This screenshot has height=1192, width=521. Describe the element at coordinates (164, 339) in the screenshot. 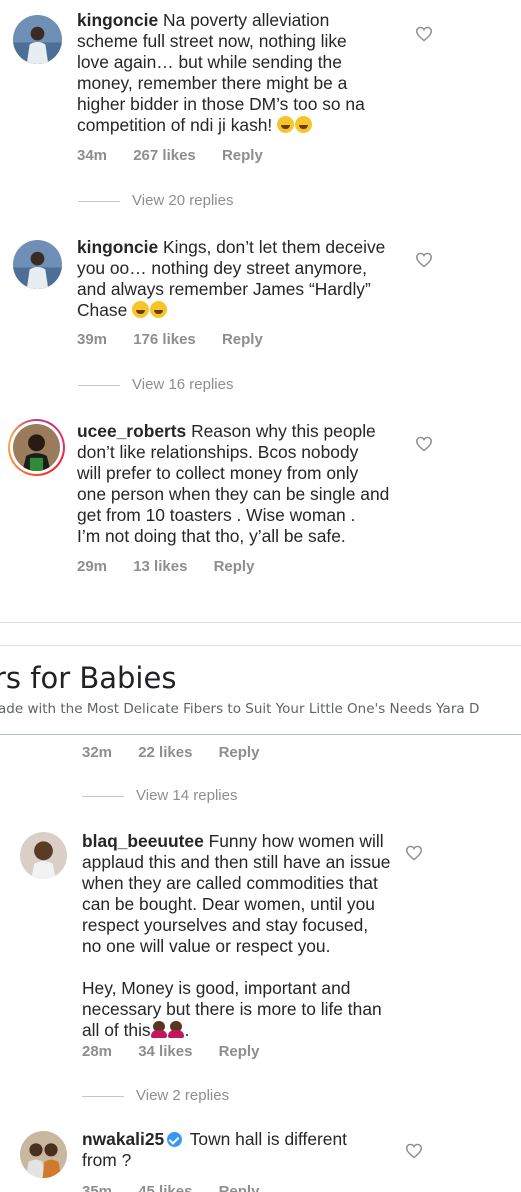

I see `comment-likes: 176 likes` at that location.